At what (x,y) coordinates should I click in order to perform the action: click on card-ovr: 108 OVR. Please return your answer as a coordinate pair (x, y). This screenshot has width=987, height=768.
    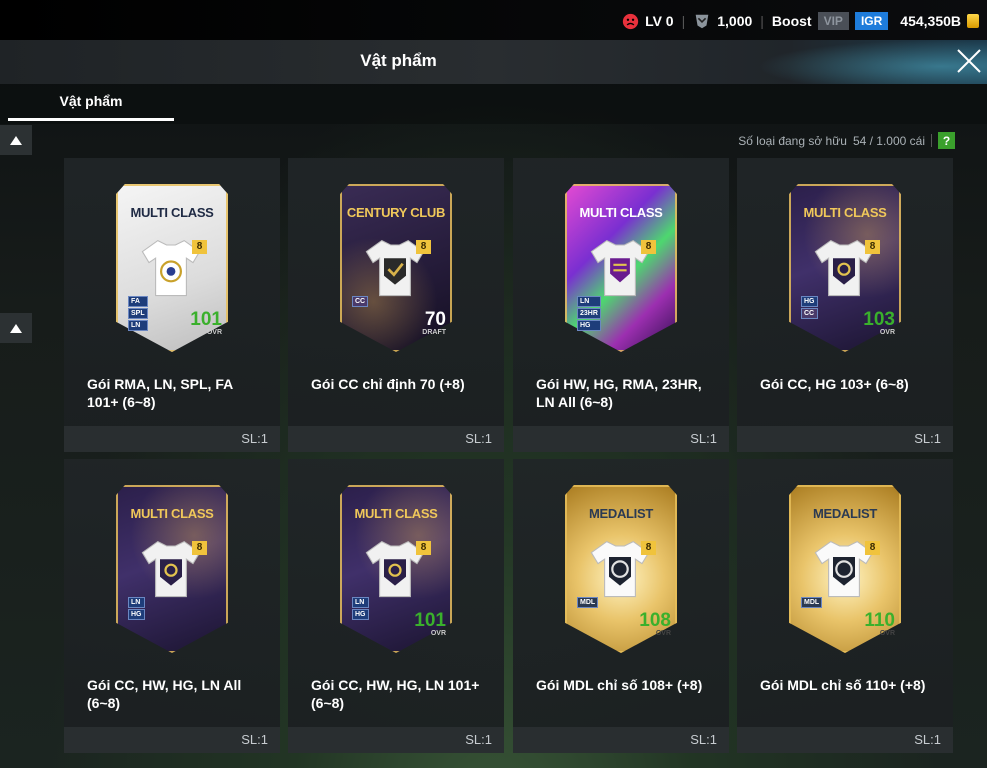
    Looking at the image, I should click on (655, 624).